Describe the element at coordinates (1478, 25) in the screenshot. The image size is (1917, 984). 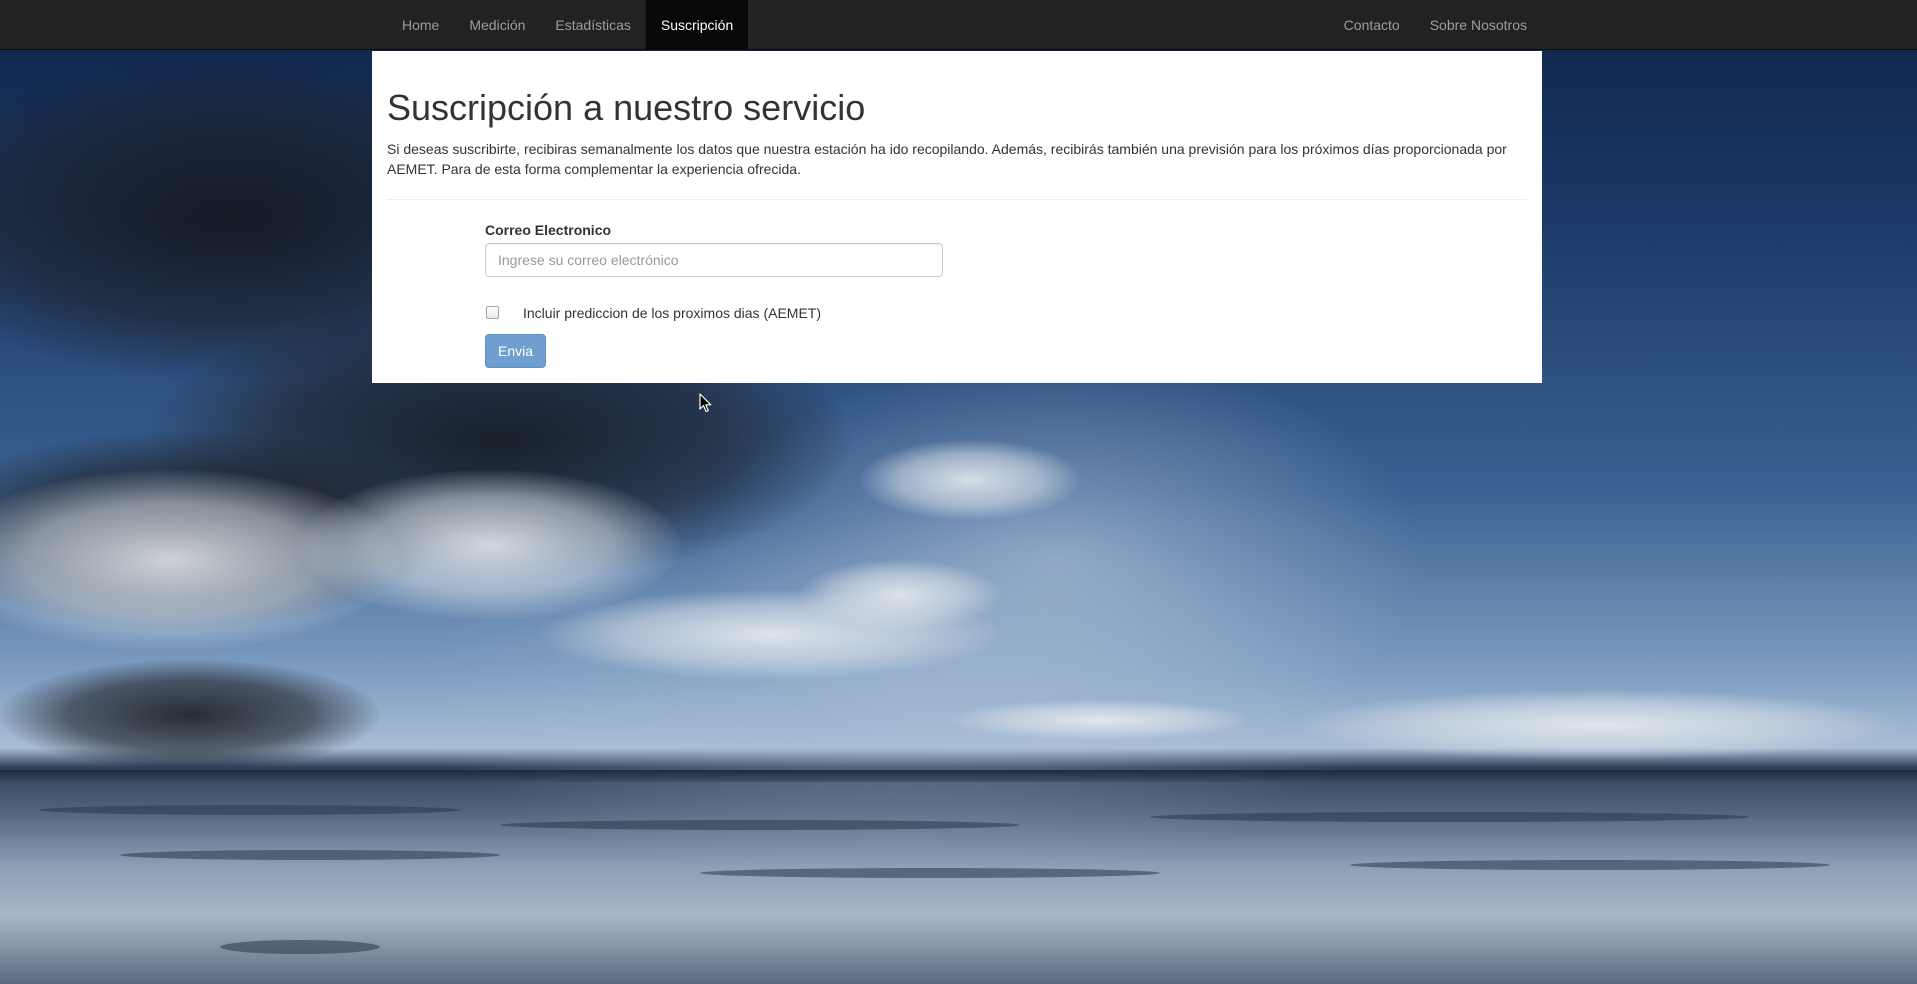
I see `nav-item-sobre-nosotros: Sobre Nosotros` at that location.